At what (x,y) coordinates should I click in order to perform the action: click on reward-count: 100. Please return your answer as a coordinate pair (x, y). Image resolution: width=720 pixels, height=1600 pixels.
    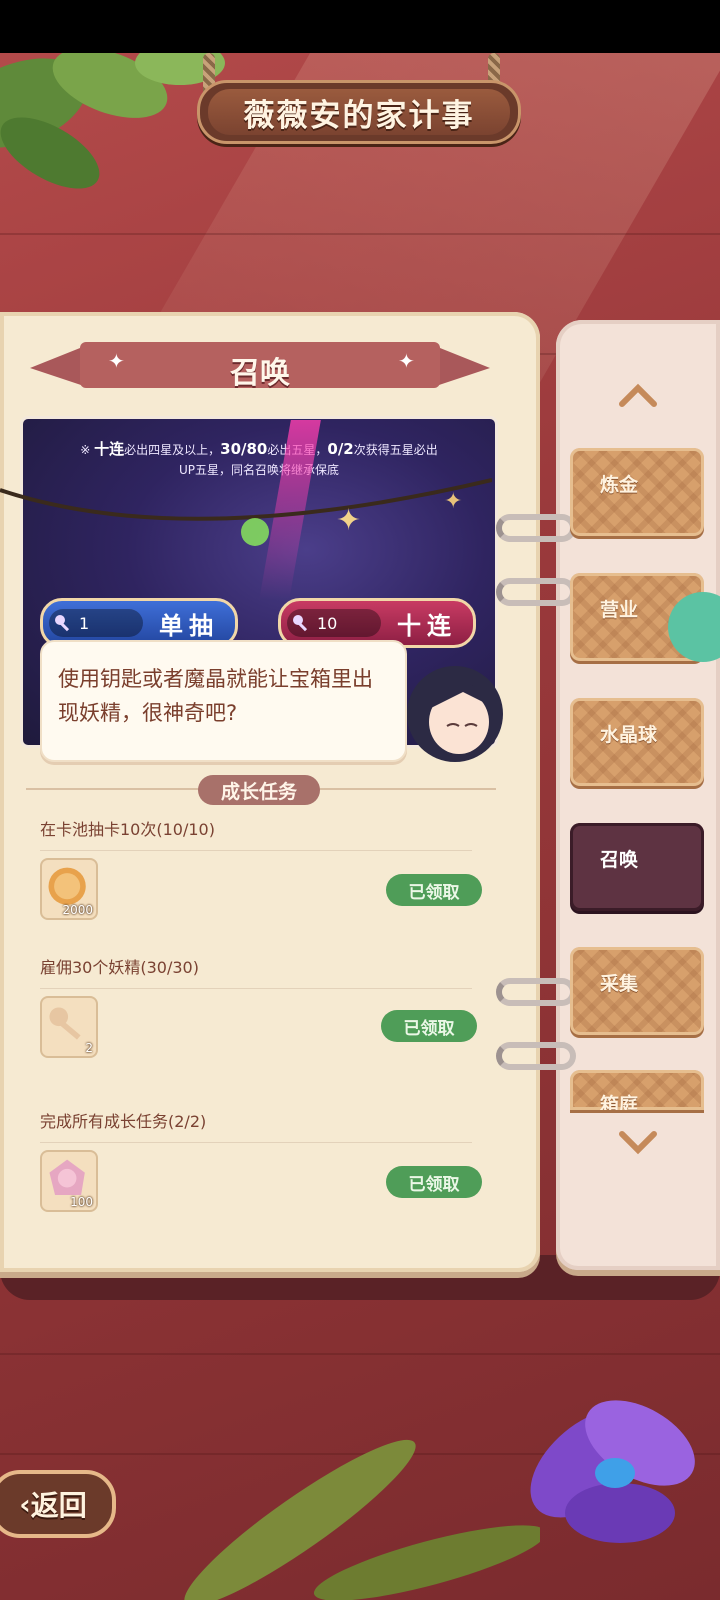
    Looking at the image, I should click on (81, 1202).